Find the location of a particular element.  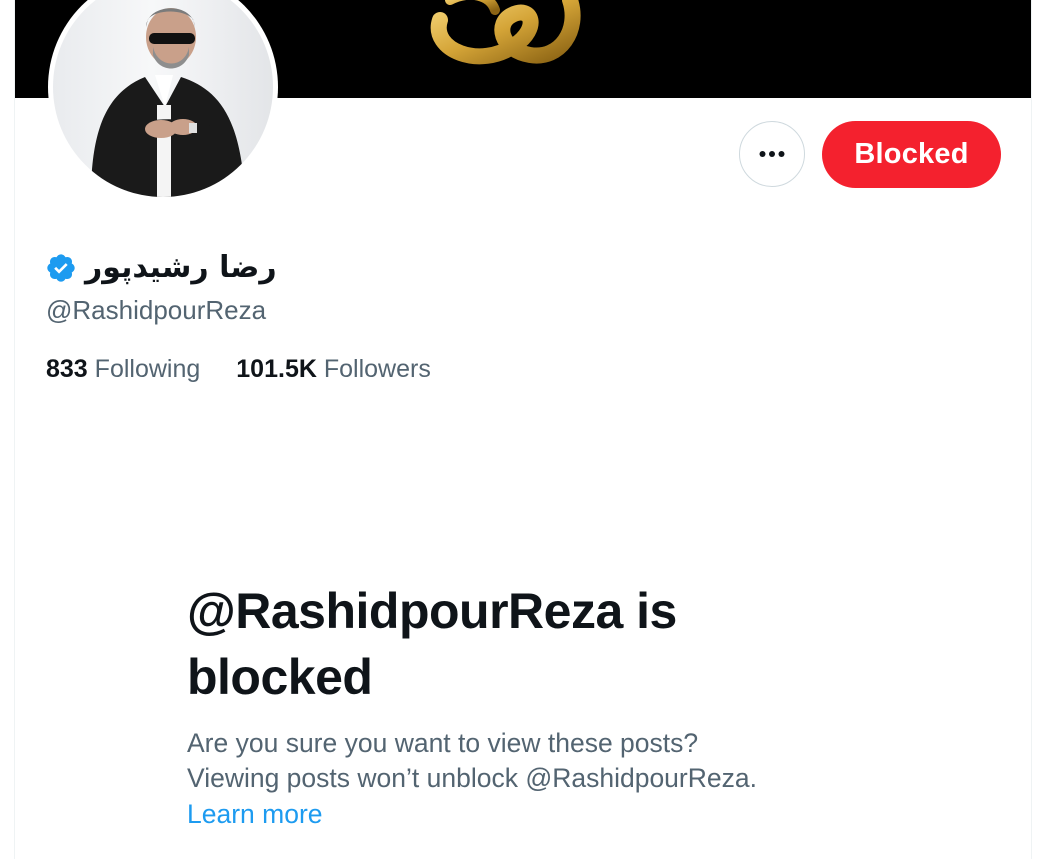

profile-name-row: رضا رشیدپور is located at coordinates (161, 268).